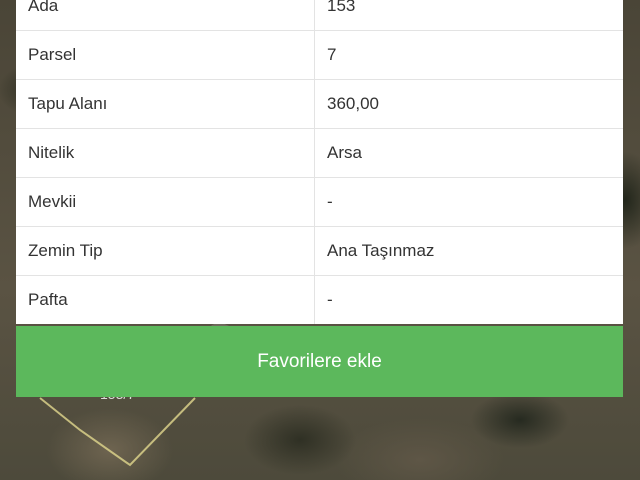  Describe the element at coordinates (319, 300) in the screenshot. I see `table-row: Pafta -` at that location.